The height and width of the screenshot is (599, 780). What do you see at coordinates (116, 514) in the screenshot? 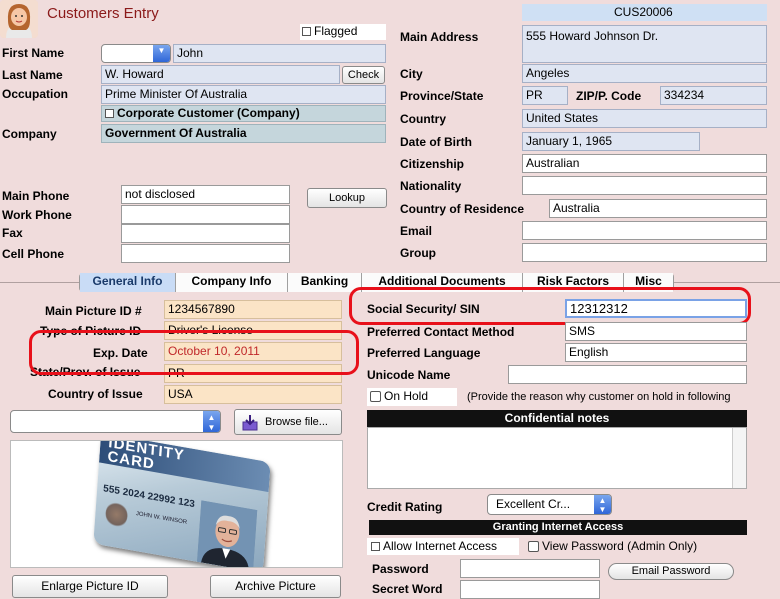
I see `id-card-fingerprint` at bounding box center [116, 514].